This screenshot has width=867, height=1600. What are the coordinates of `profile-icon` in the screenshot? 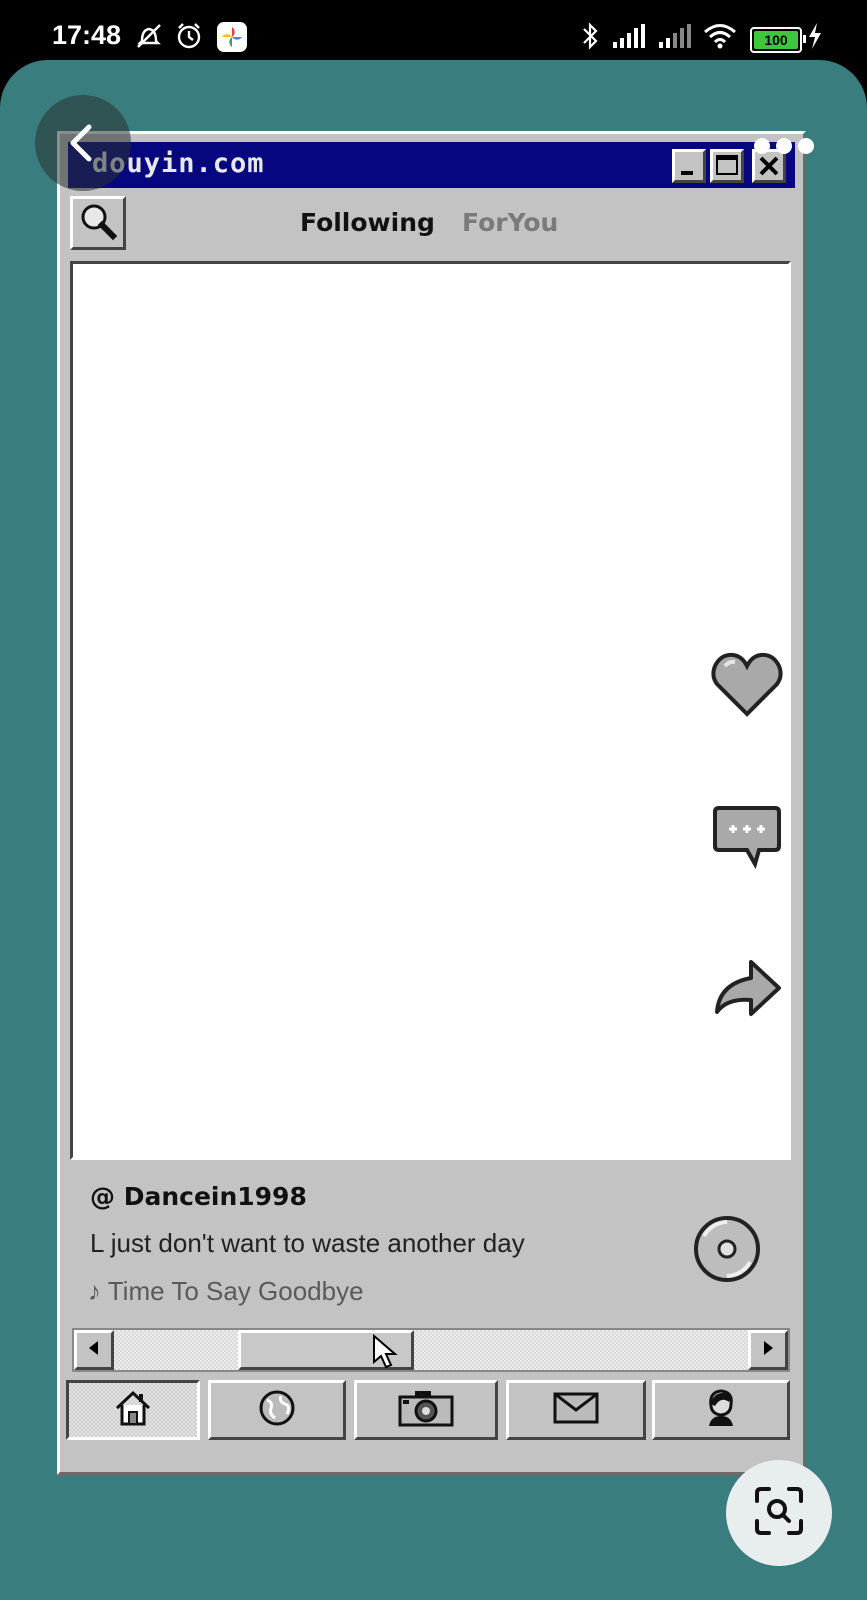 It's located at (721, 1410).